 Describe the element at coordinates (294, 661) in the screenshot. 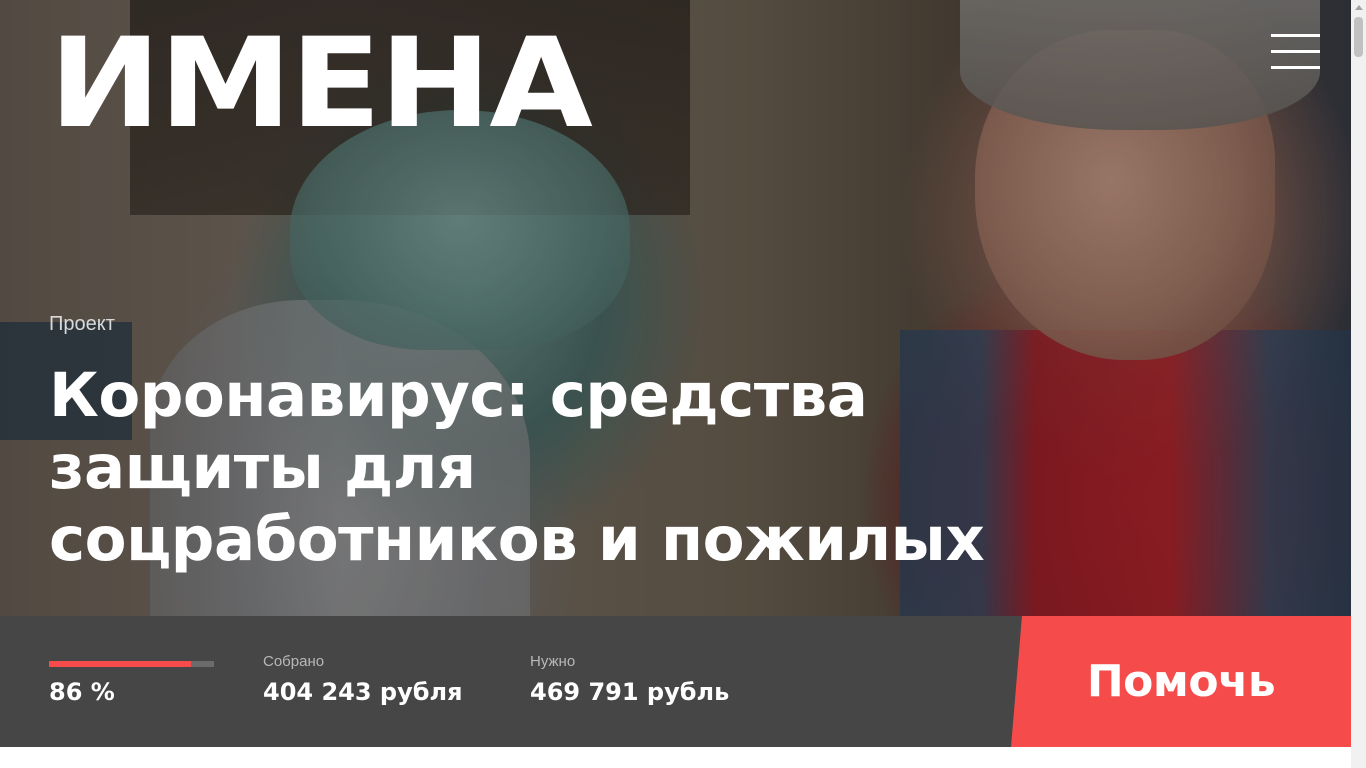

I see `collected-label: Собрано` at that location.